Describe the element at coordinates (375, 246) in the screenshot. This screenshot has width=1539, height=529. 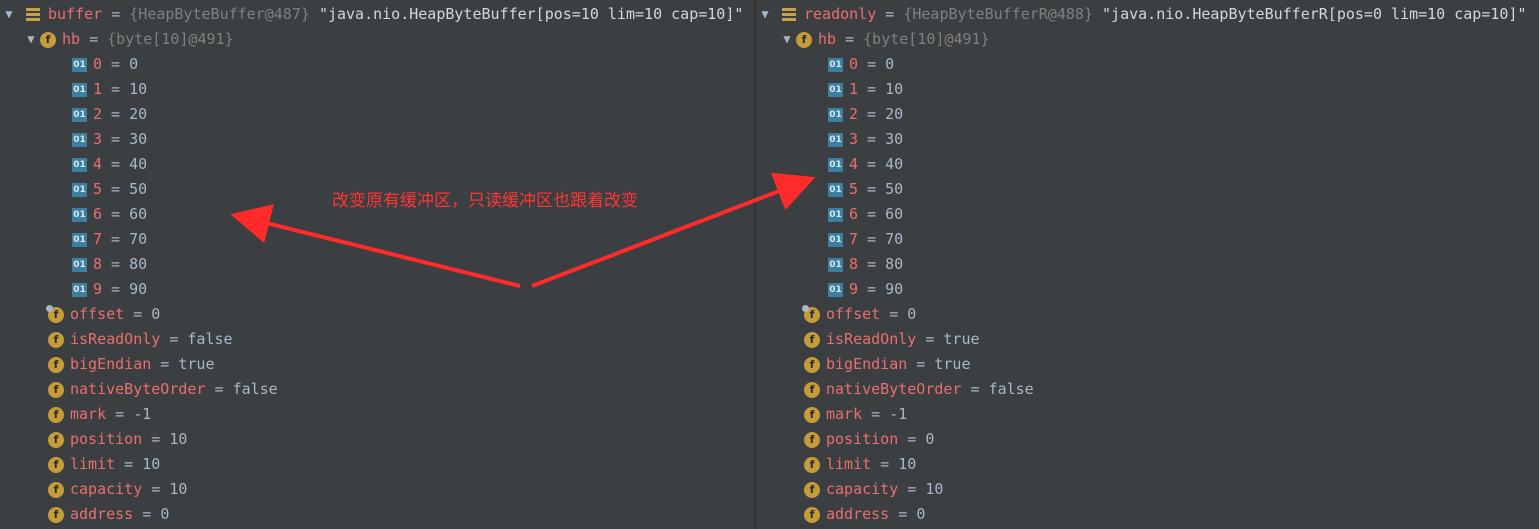
I see `arrow-to-left-values` at that location.